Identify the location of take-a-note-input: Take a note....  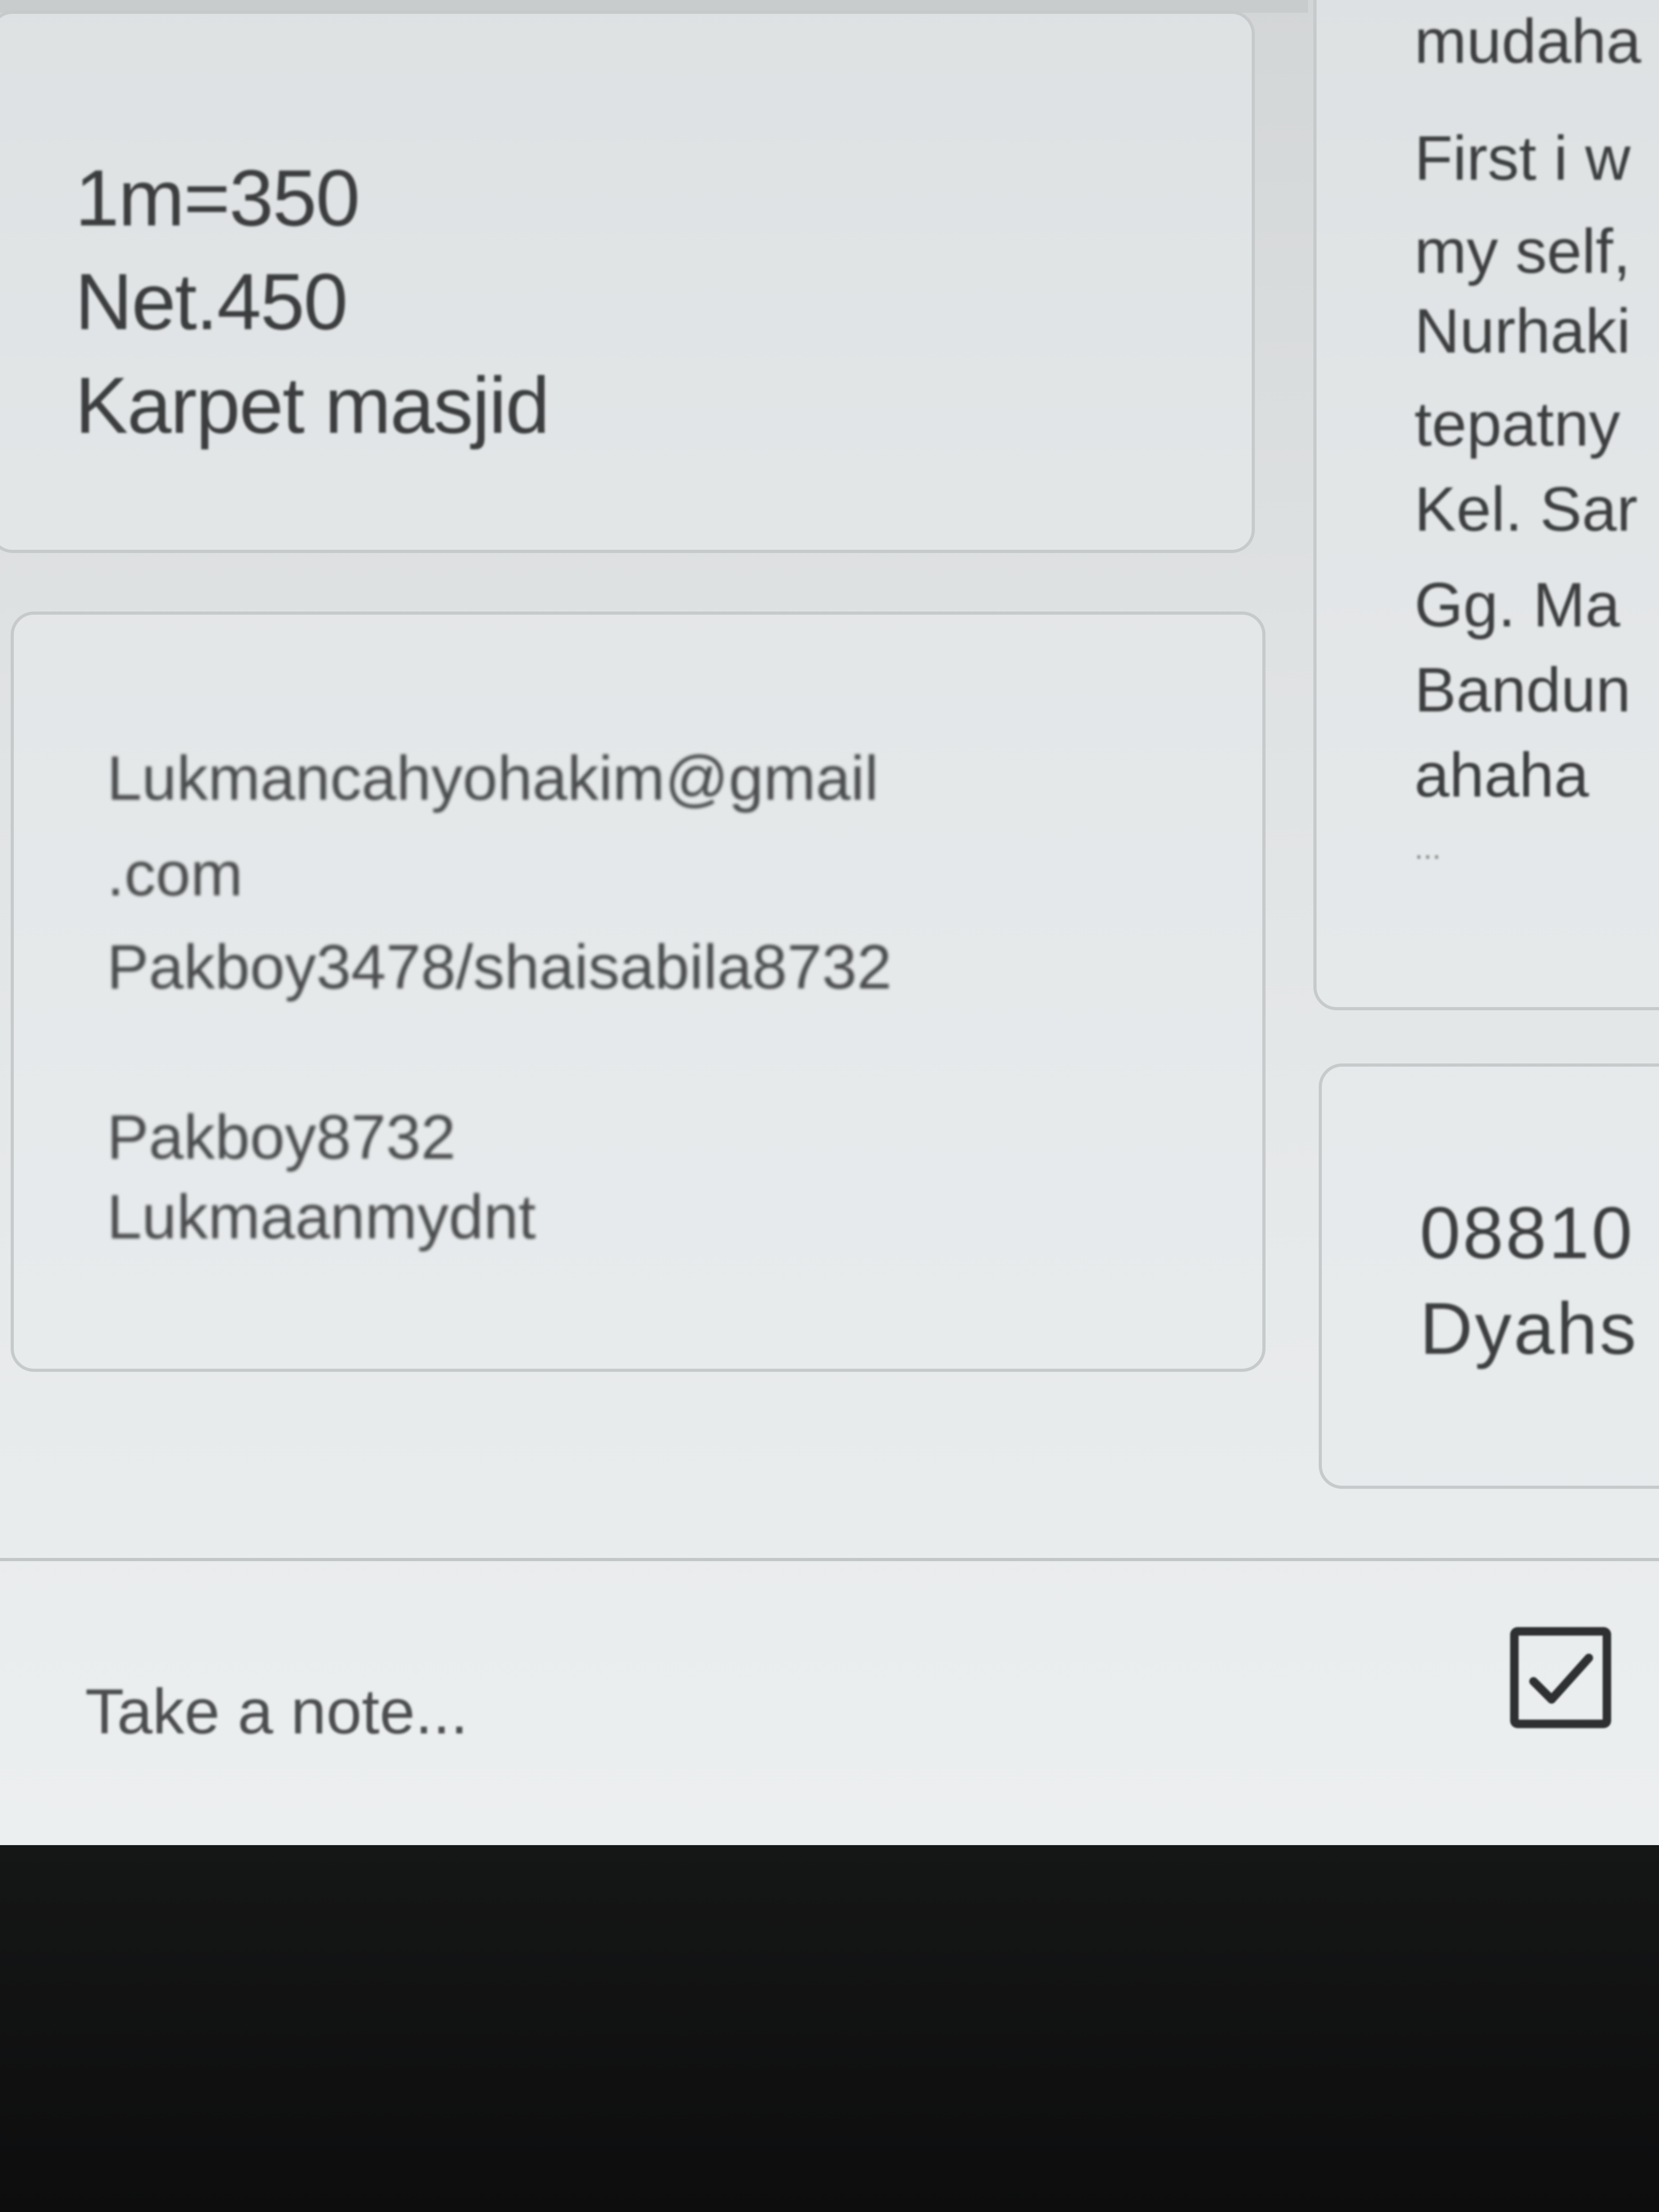
(276, 1711).